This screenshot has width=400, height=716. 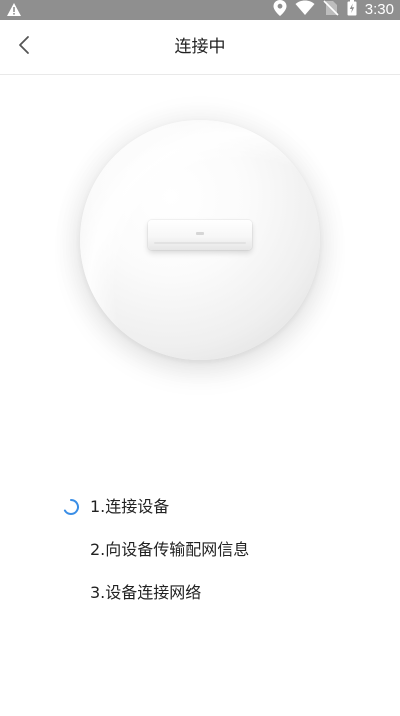 What do you see at coordinates (280, 10) in the screenshot?
I see `location-icon` at bounding box center [280, 10].